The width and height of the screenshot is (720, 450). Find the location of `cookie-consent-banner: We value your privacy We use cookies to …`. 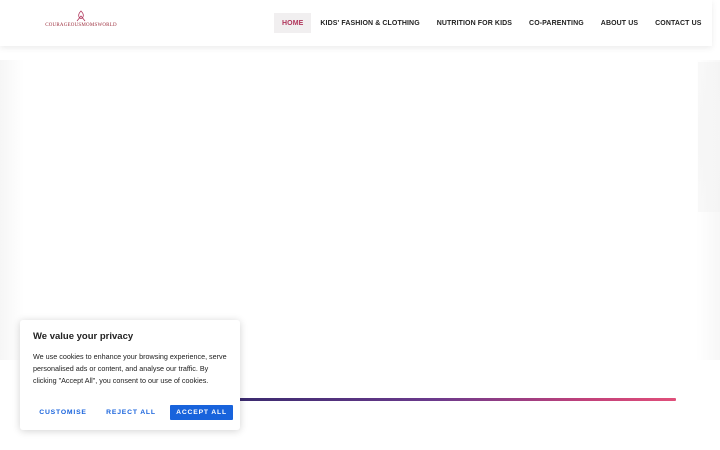

cookie-consent-banner: We value your privacy We use cookies to … is located at coordinates (130, 375).